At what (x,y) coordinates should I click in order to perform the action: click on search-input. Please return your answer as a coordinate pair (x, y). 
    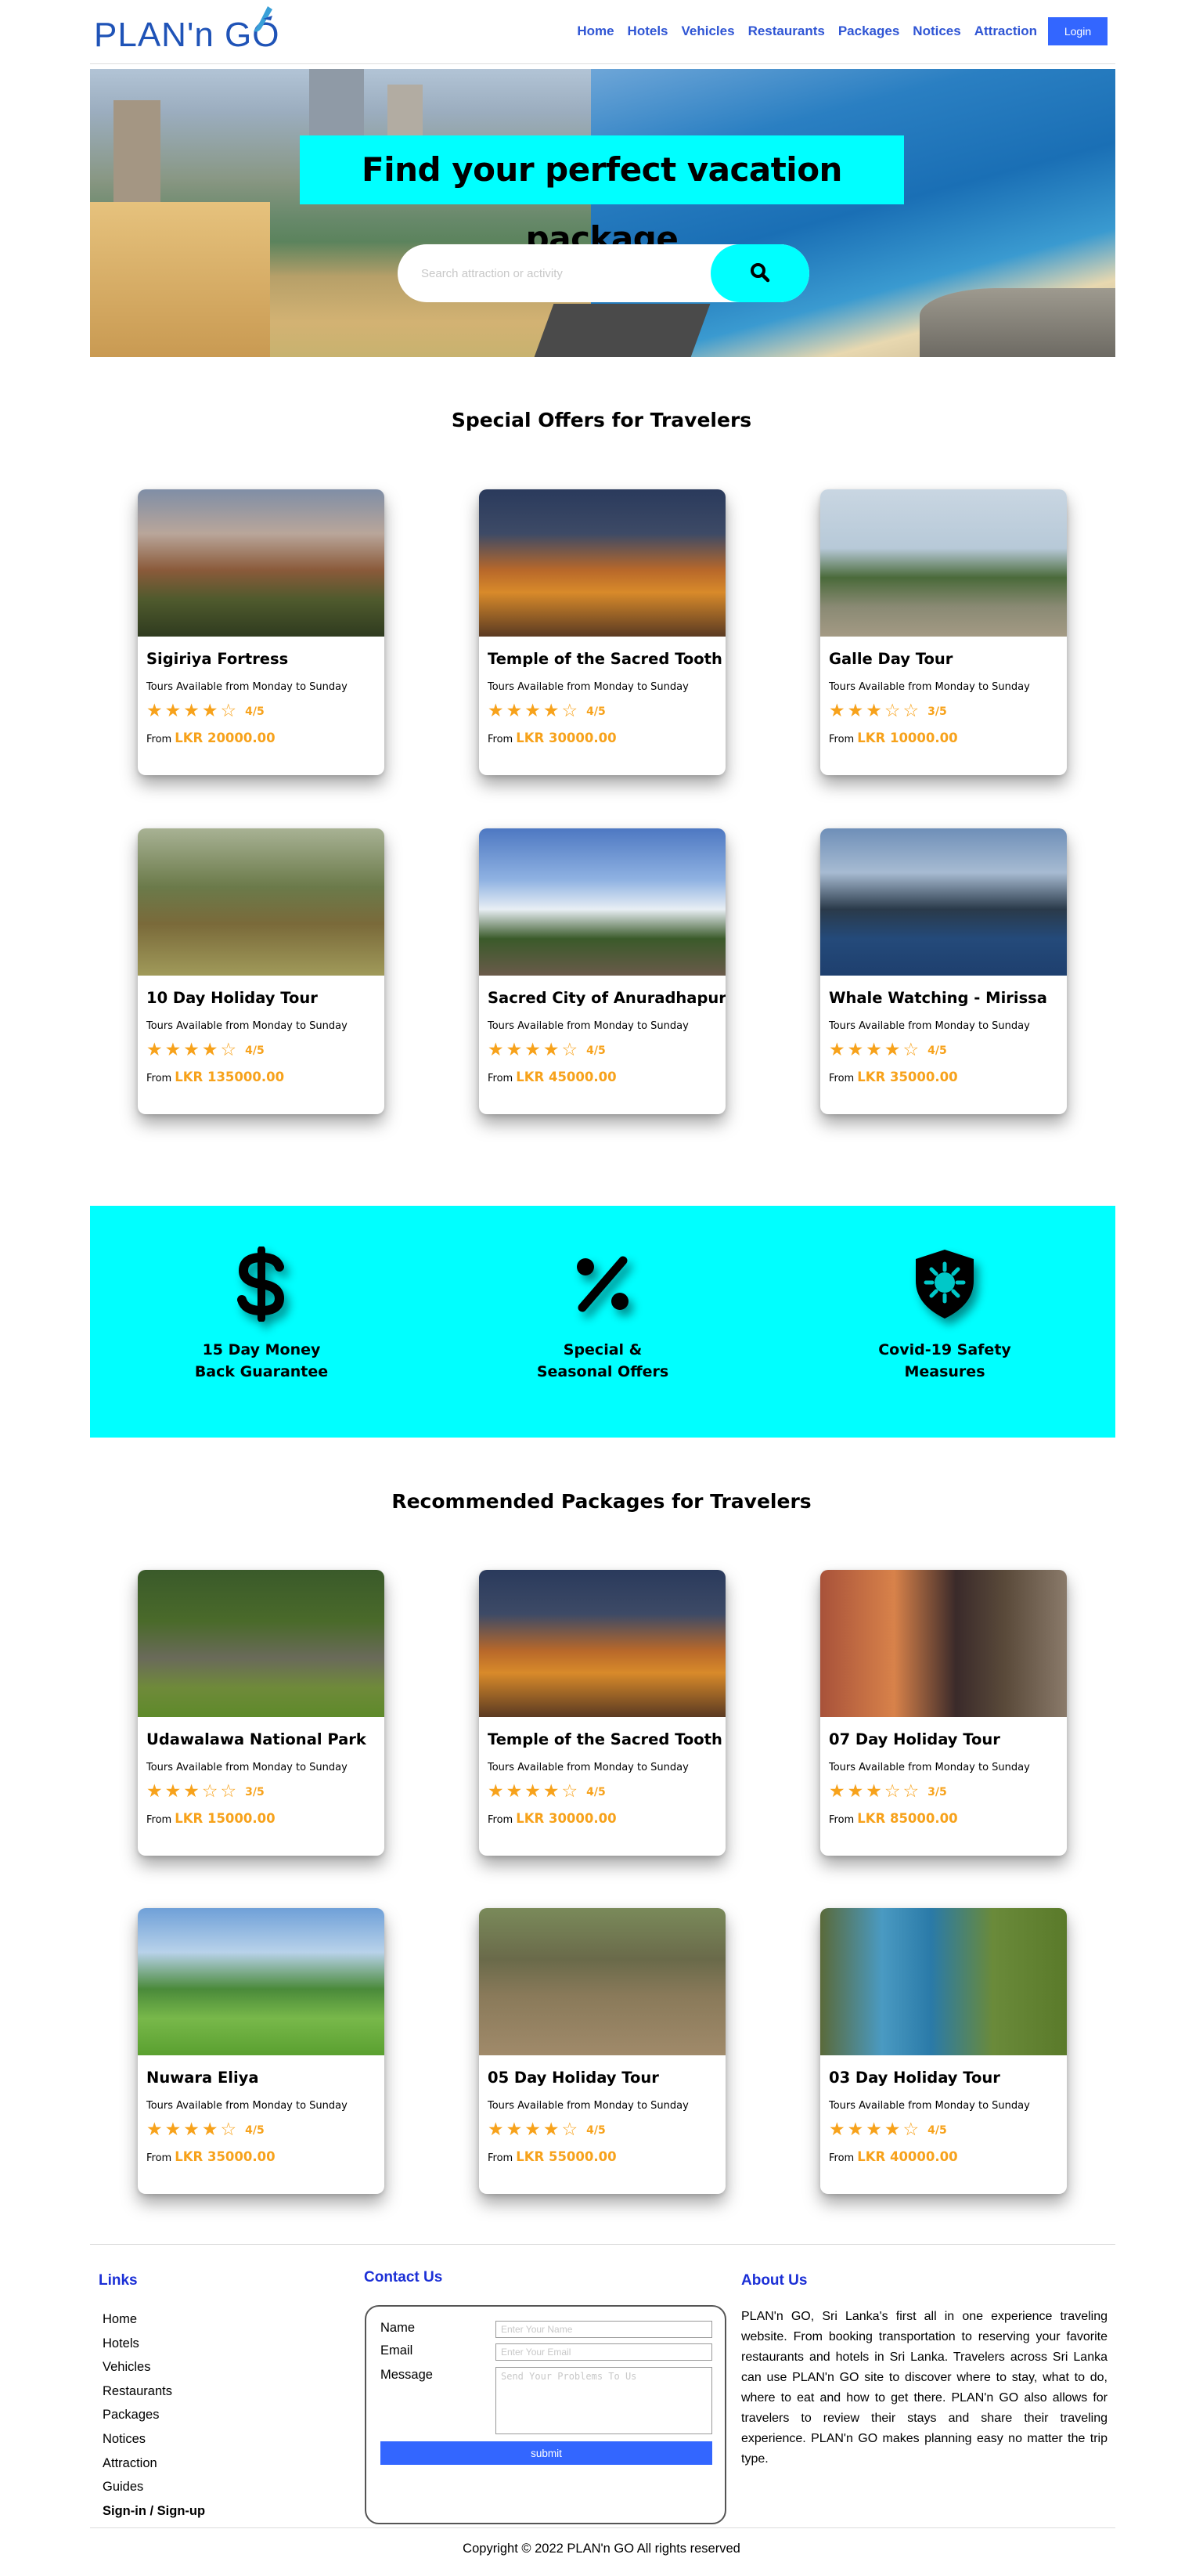
    Looking at the image, I should click on (554, 273).